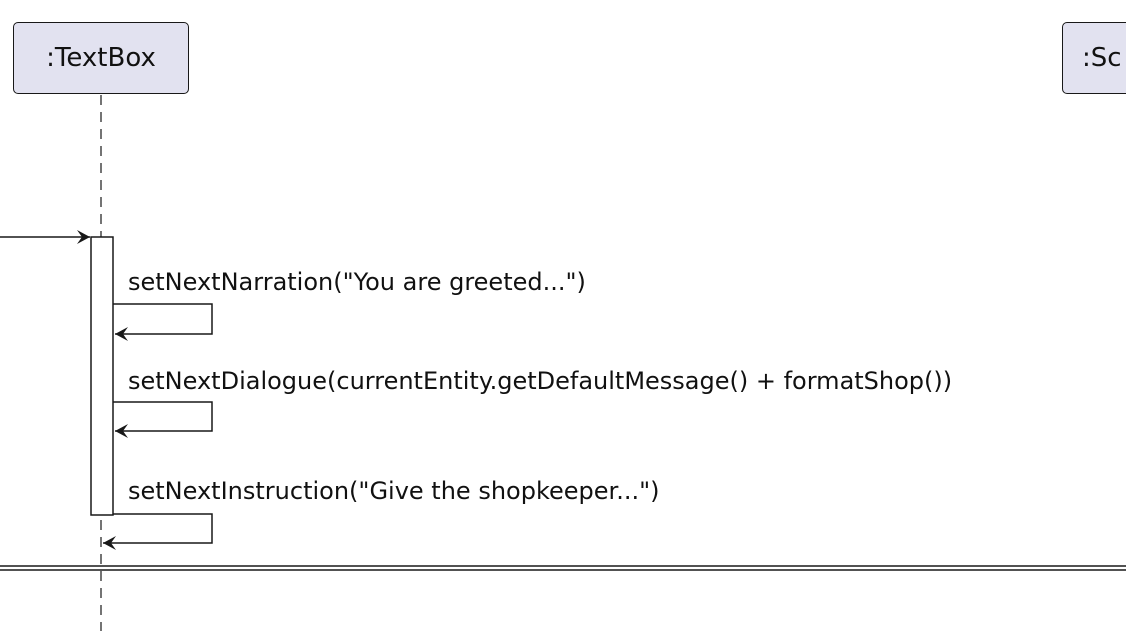 Image resolution: width=1126 pixels, height=631 pixels. I want to click on activation-bar, so click(102, 376).